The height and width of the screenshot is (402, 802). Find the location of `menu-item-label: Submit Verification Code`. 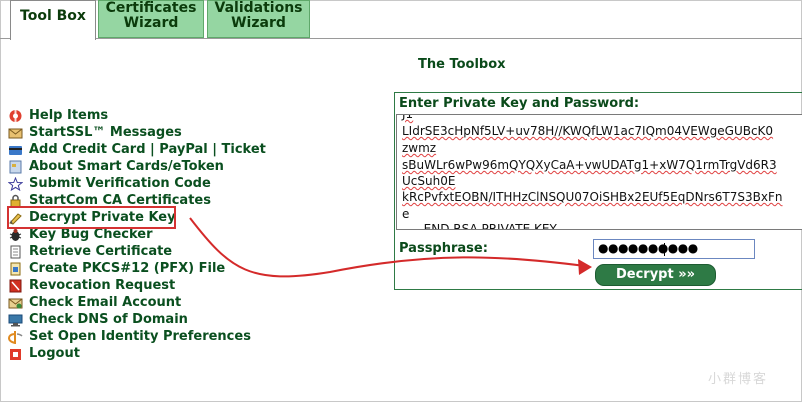

menu-item-label: Submit Verification Code is located at coordinates (120, 183).